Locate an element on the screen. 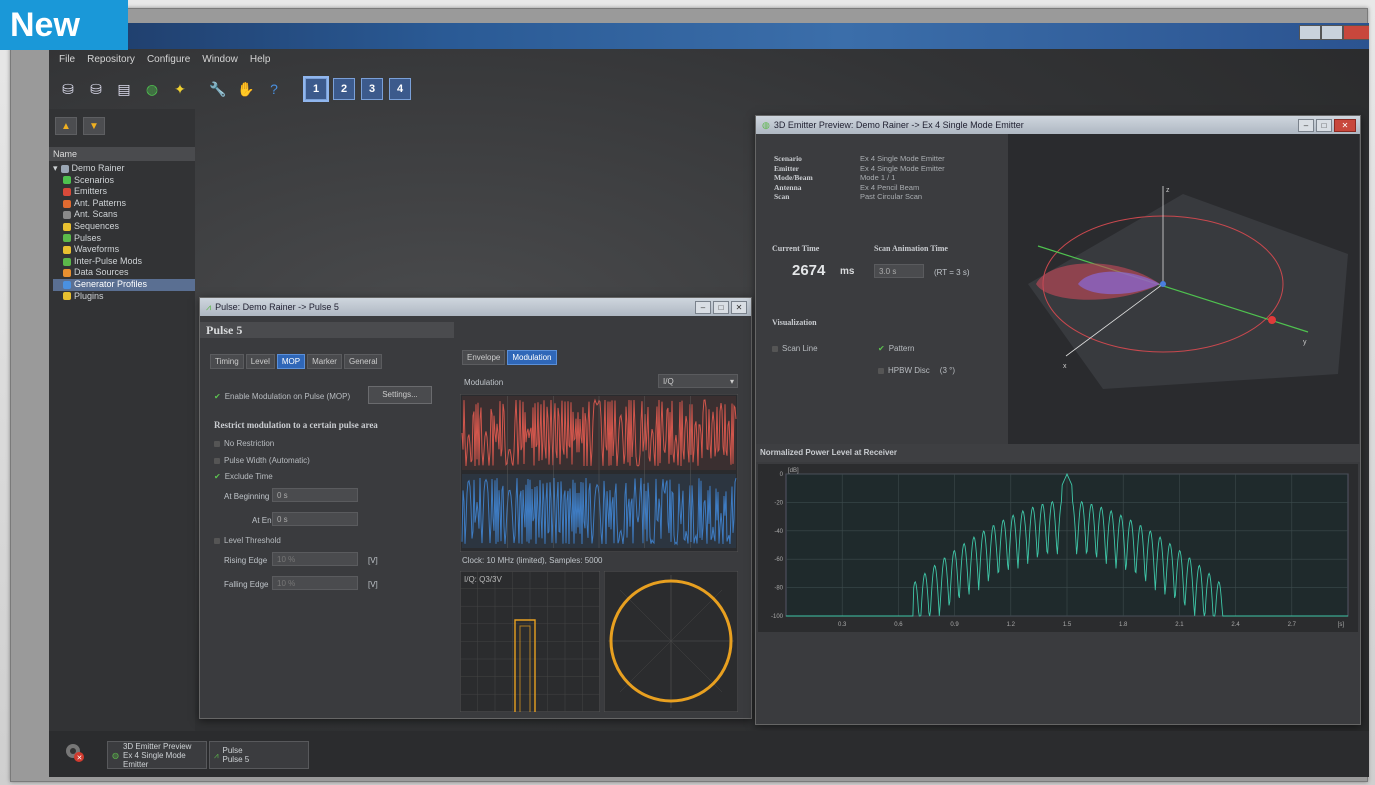 The height and width of the screenshot is (785, 1375). tree-item-plugins: Plugins is located at coordinates (124, 297).